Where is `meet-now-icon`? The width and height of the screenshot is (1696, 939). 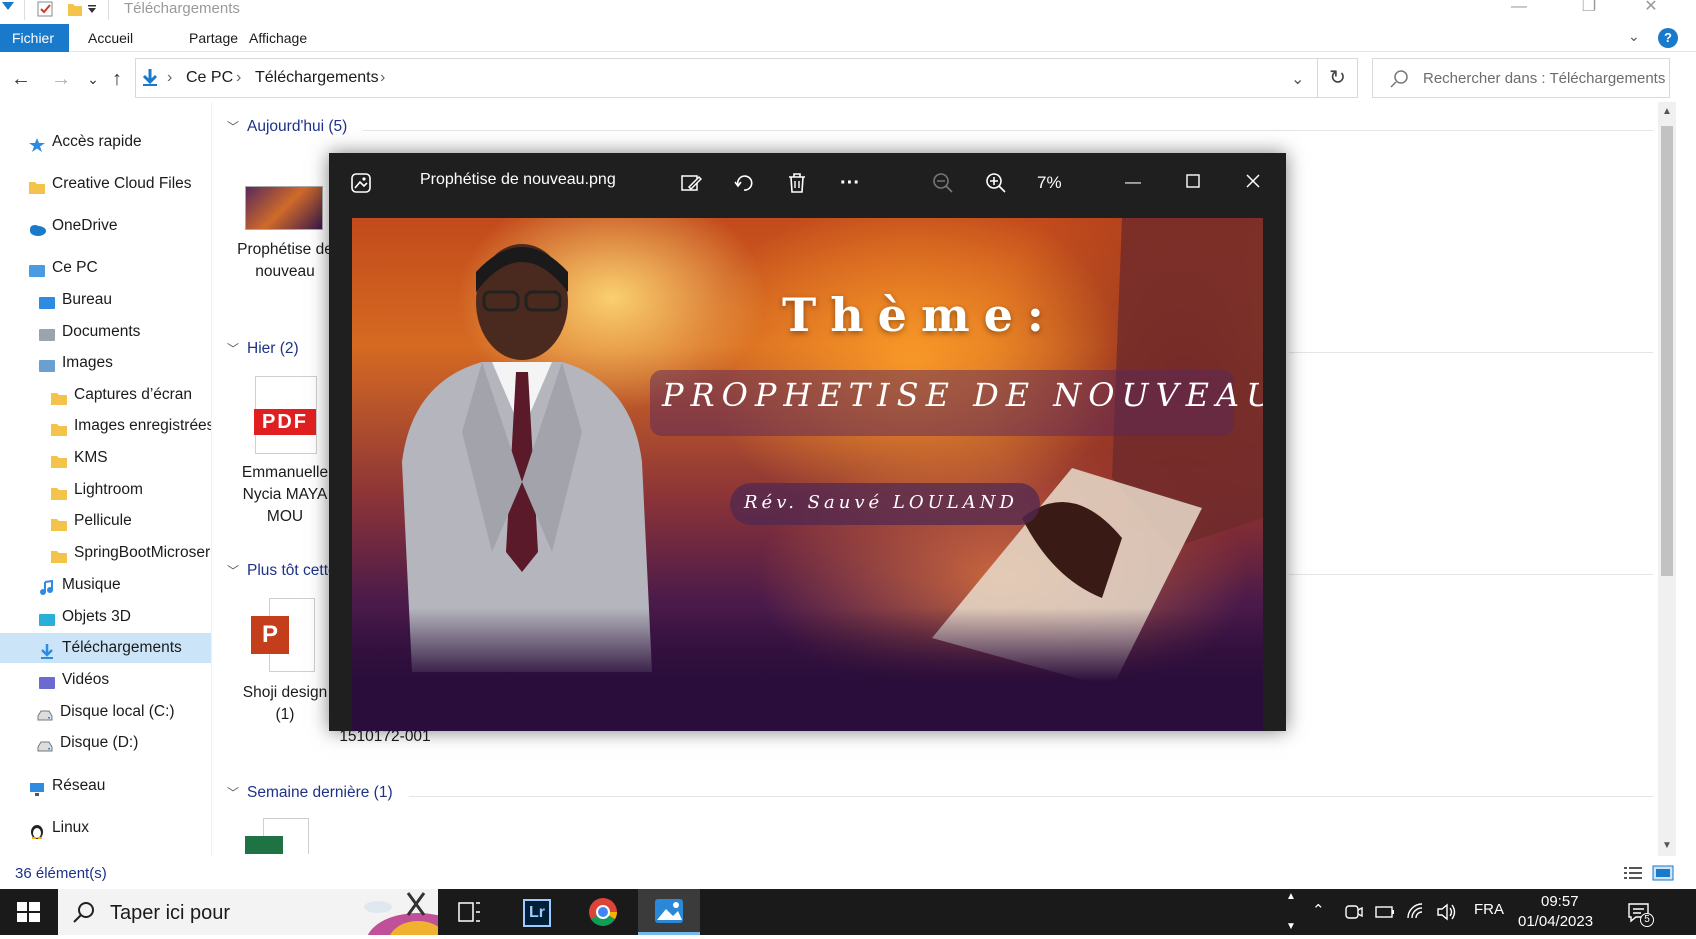
meet-now-icon is located at coordinates (1354, 912).